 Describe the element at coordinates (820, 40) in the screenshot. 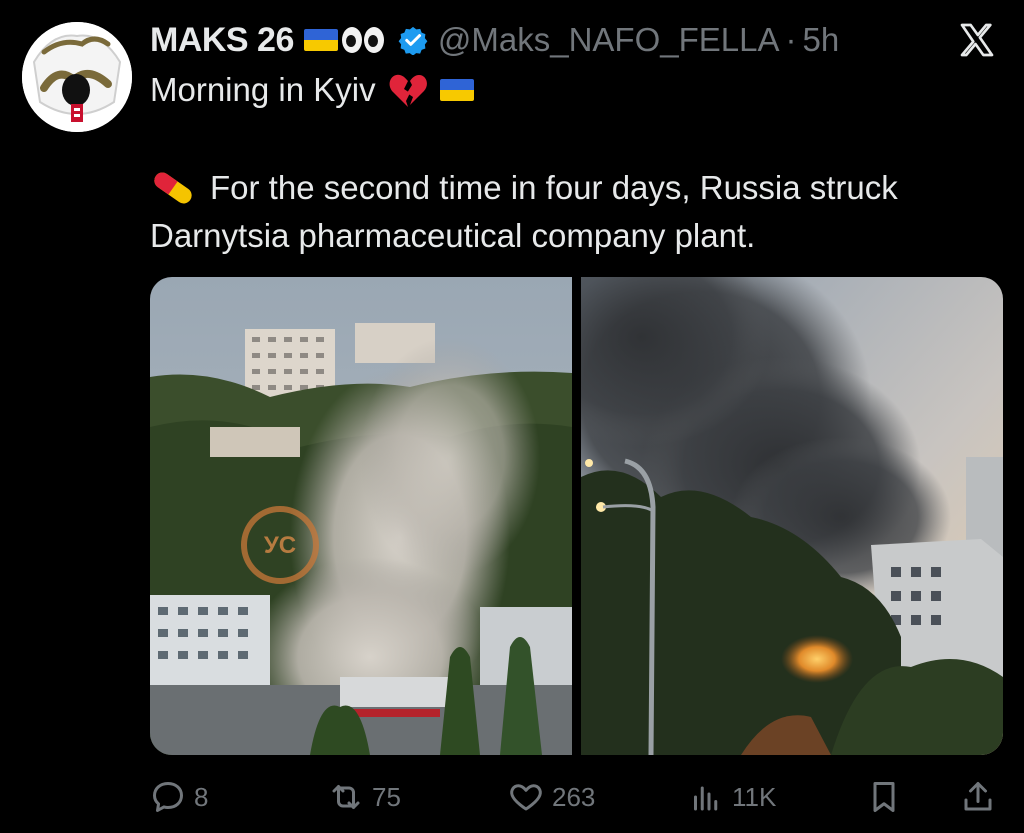

I see `post-time: 5h` at that location.